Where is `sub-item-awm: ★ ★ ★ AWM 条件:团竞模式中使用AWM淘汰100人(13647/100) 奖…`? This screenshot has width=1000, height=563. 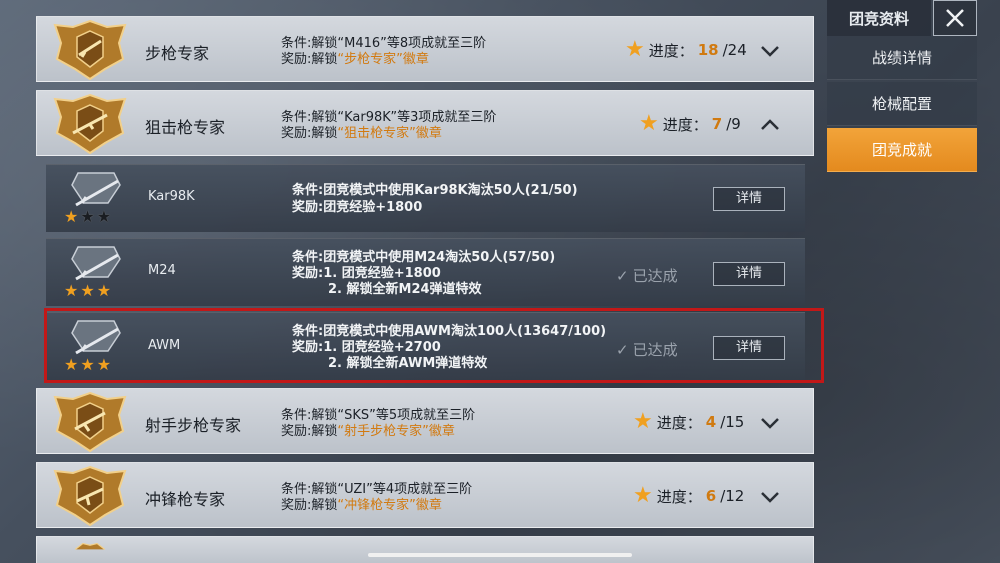
sub-item-awm: ★ ★ ★ AWM 条件:团竞模式中使用AWM淘汰100人(13647/100) 奖… is located at coordinates (425, 346).